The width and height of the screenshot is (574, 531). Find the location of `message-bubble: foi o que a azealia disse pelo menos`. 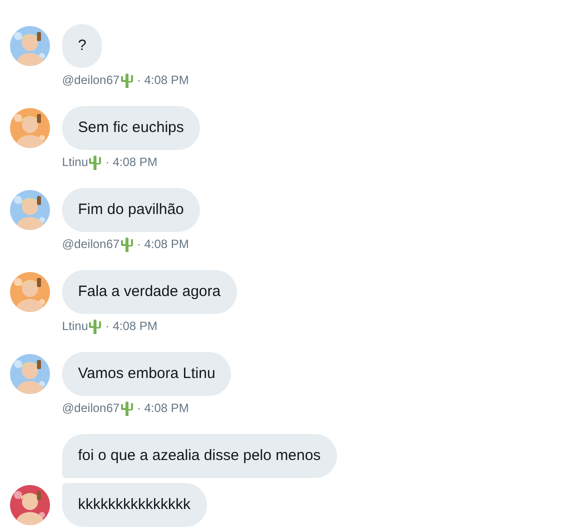

message-bubble: foi o que a azealia disse pelo menos is located at coordinates (199, 456).